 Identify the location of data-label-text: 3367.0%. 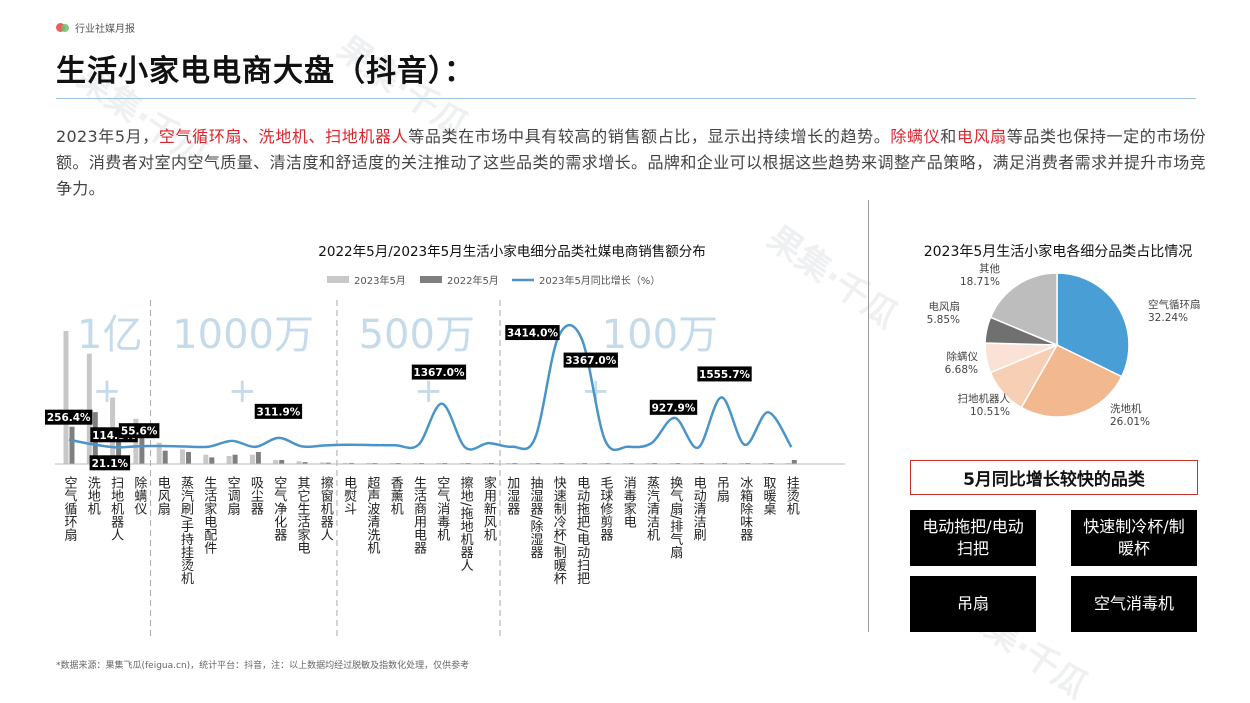
(591, 361).